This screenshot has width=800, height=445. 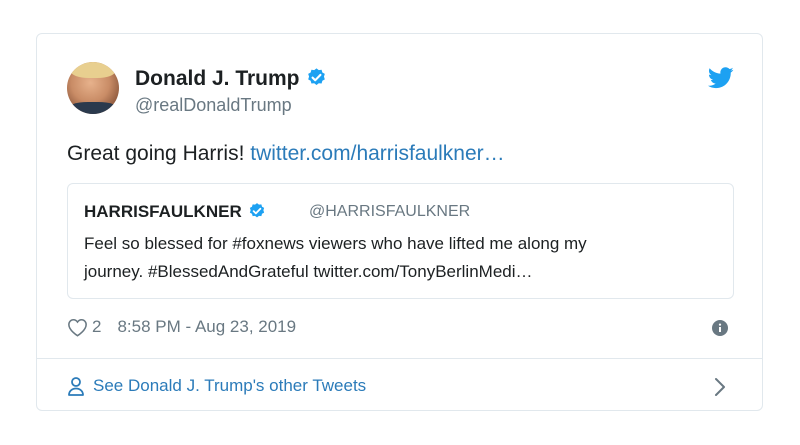 I want to click on author-name: Donald J. Trump, so click(x=217, y=78).